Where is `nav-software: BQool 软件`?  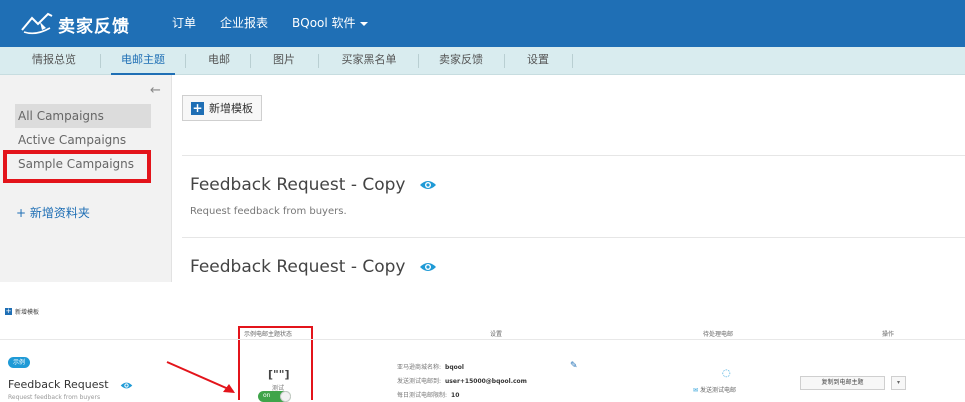 nav-software: BQool 软件 is located at coordinates (330, 23).